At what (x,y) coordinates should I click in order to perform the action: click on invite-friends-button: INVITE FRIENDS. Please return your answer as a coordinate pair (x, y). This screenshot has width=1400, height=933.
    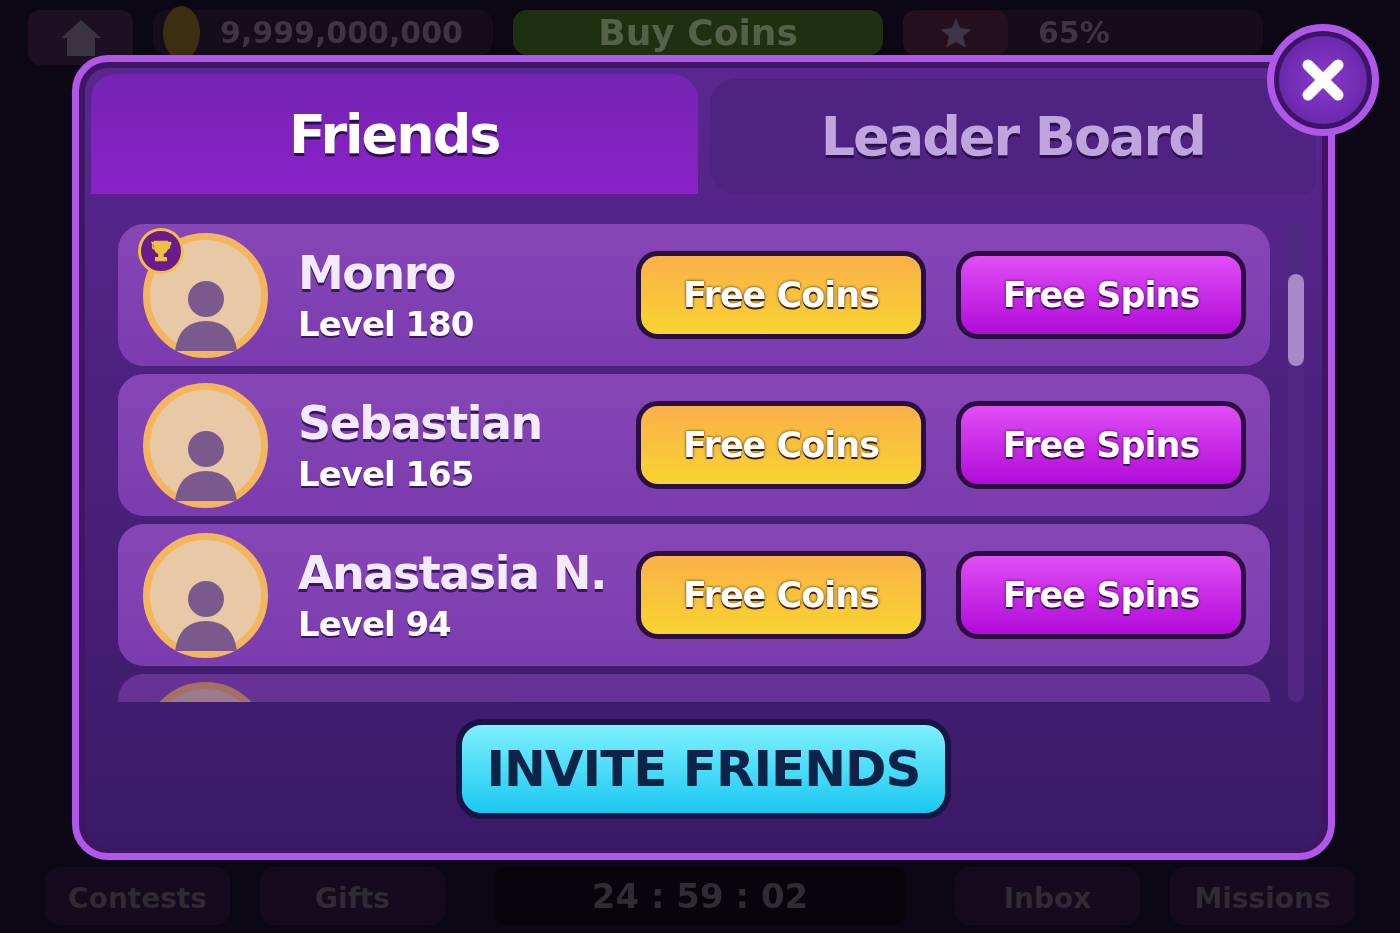
    Looking at the image, I should click on (703, 768).